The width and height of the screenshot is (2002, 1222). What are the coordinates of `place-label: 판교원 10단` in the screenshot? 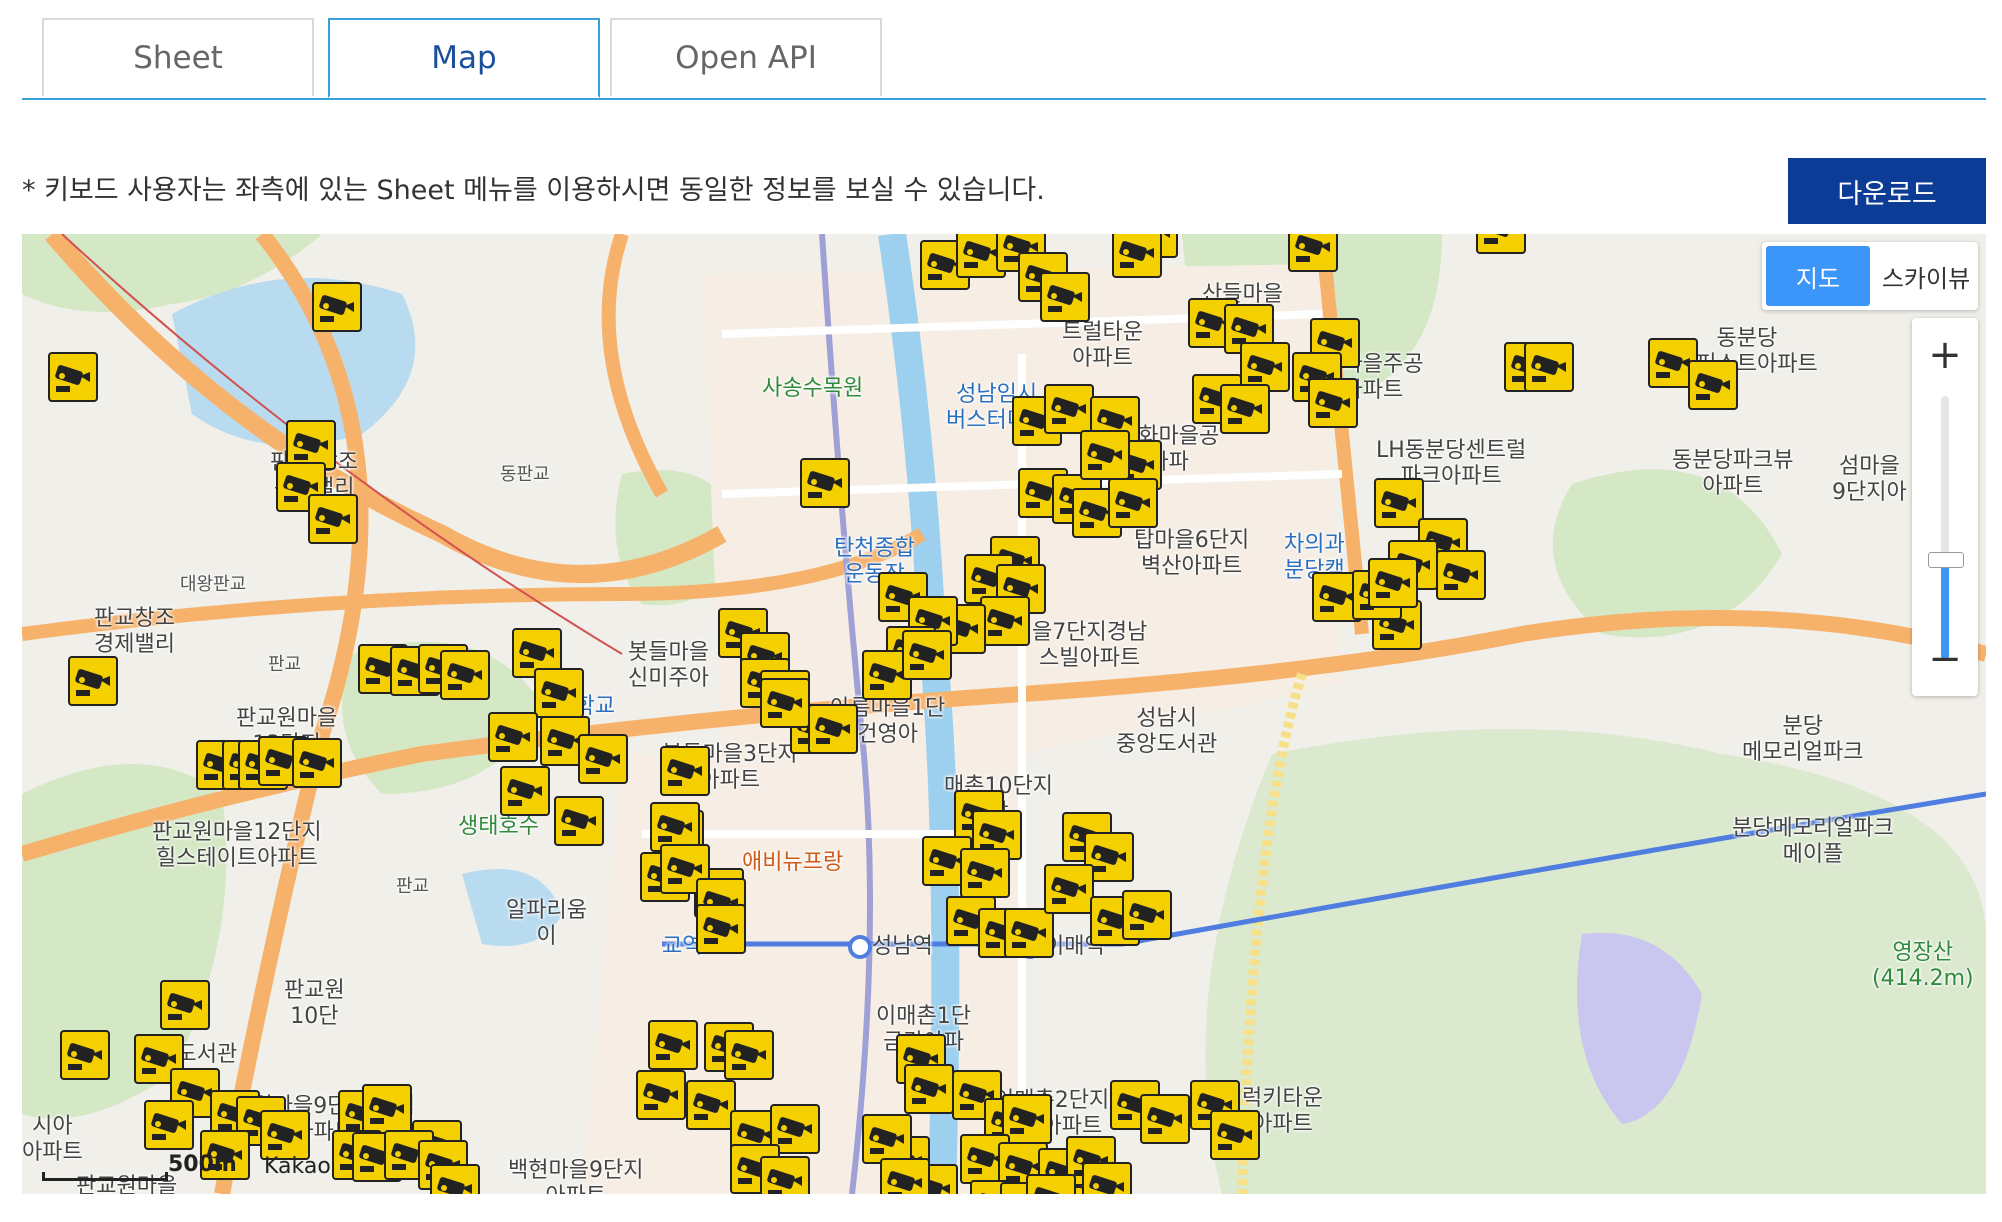 It's located at (314, 1003).